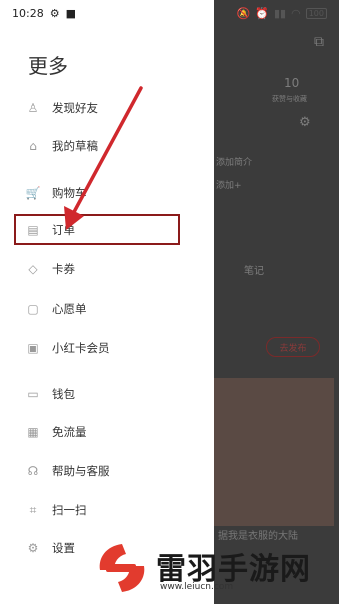 Image resolution: width=339 pixels, height=604 pixels. I want to click on mute-icon: 🔕, so click(243, 13).